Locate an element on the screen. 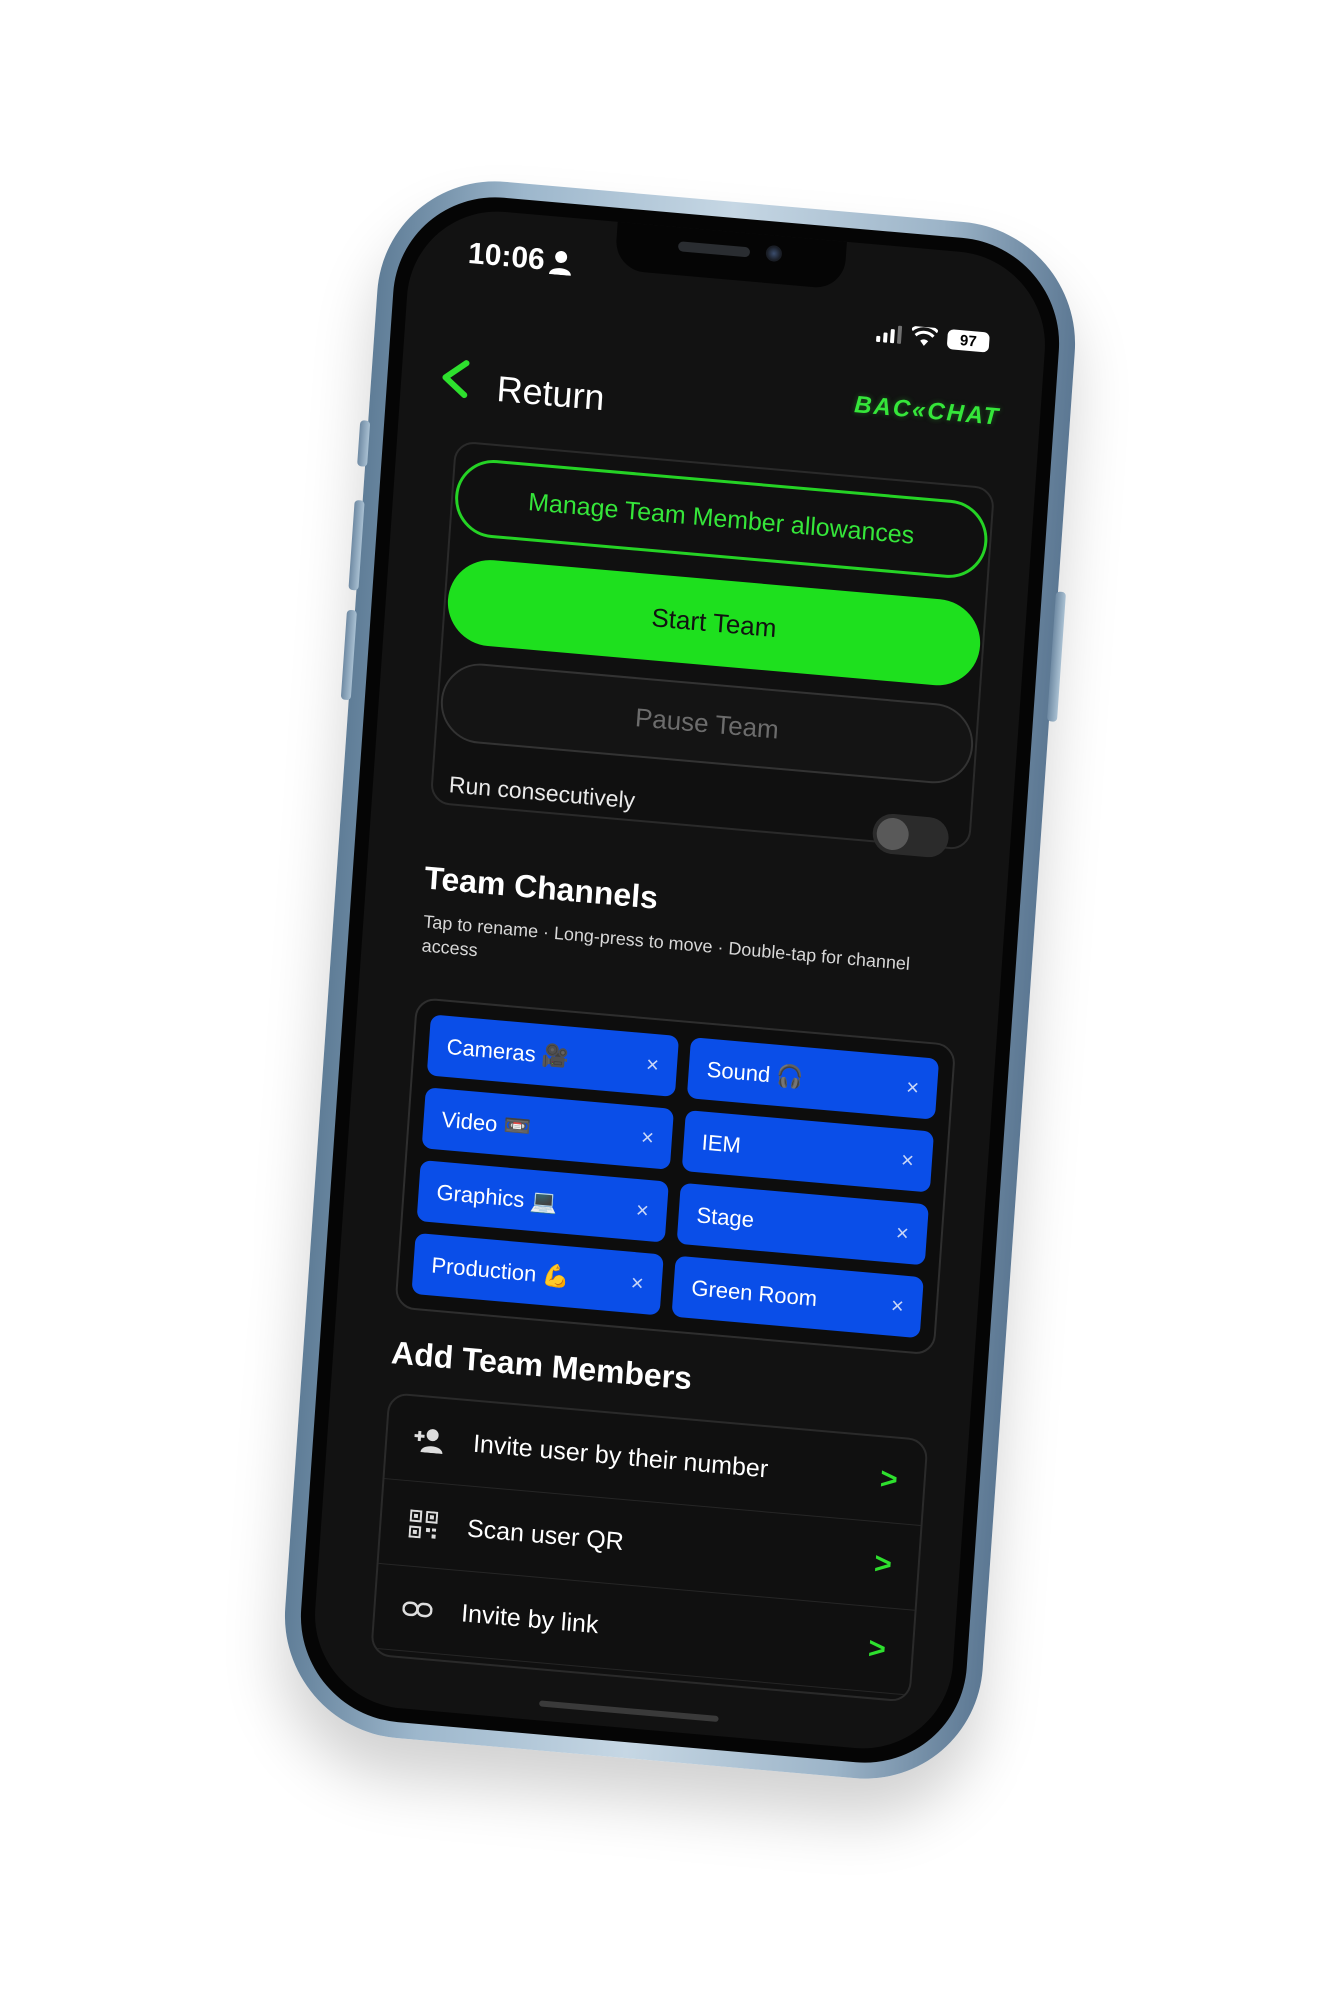 This screenshot has height=2000, width=1341. person-add-icon is located at coordinates (429, 1440).